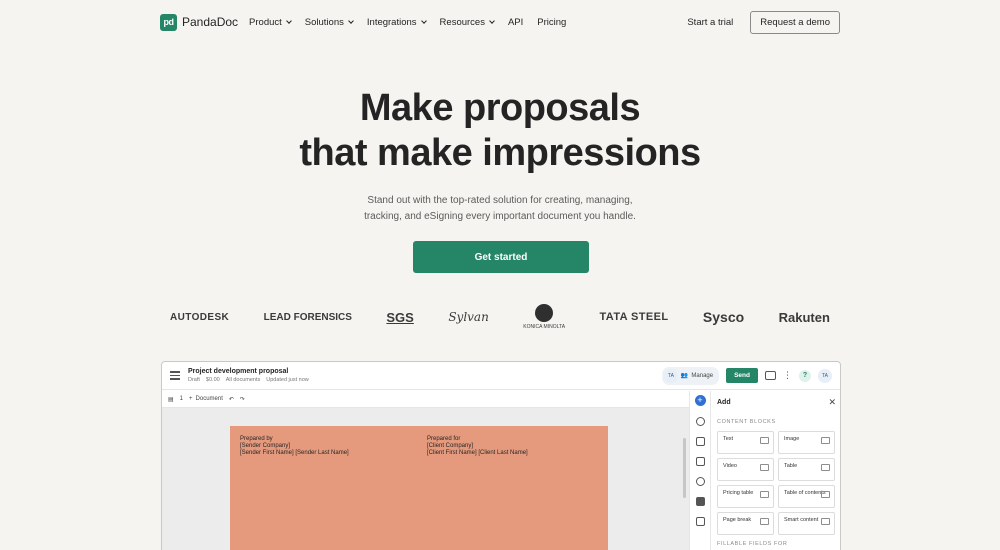 This screenshot has height=550, width=1000. I want to click on table-block-icon, so click(825, 467).